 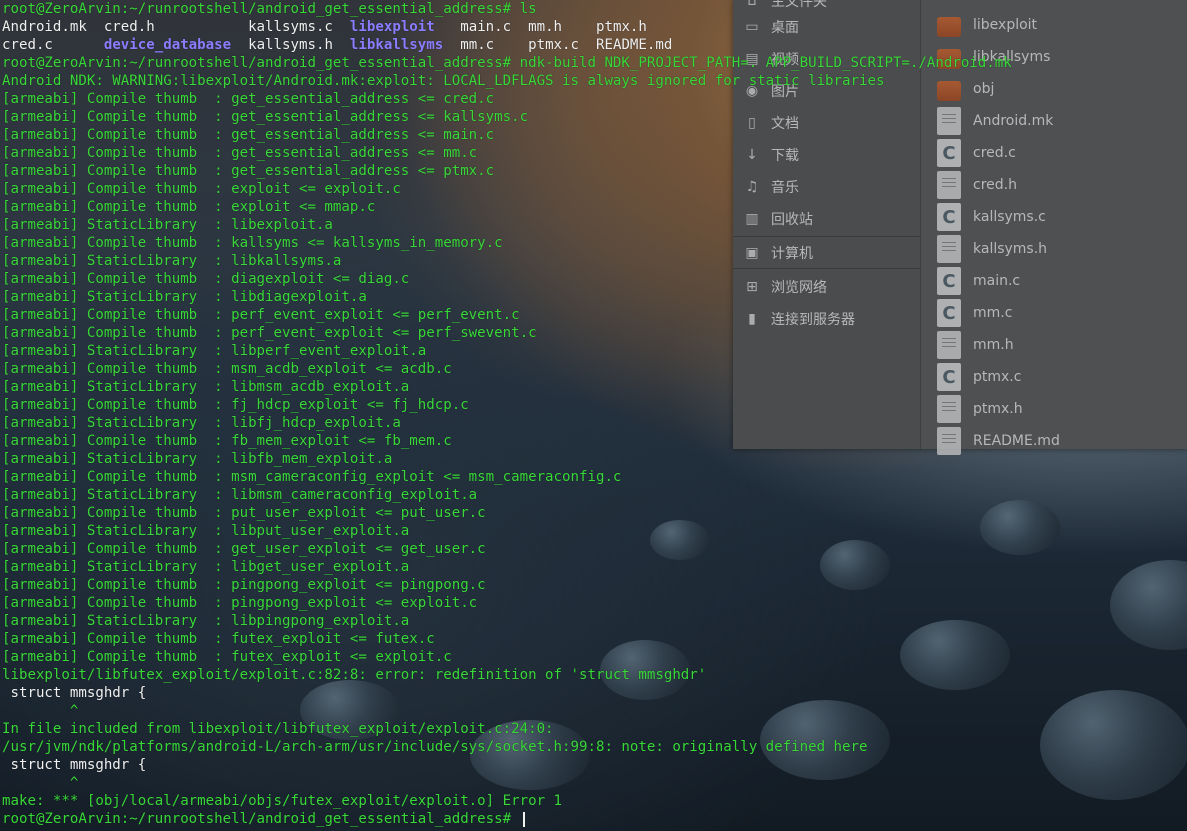 I want to click on terminal-text: Android.mk cred.h kallsyms.c, so click(x=176, y=27).